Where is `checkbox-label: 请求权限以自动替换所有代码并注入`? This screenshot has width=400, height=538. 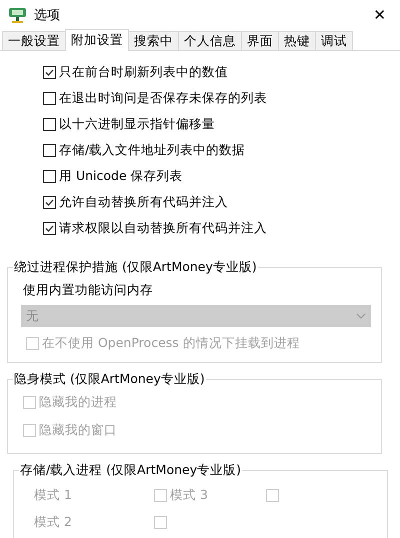
checkbox-label: 请求权限以自动替换所有代码并注入 is located at coordinates (163, 228).